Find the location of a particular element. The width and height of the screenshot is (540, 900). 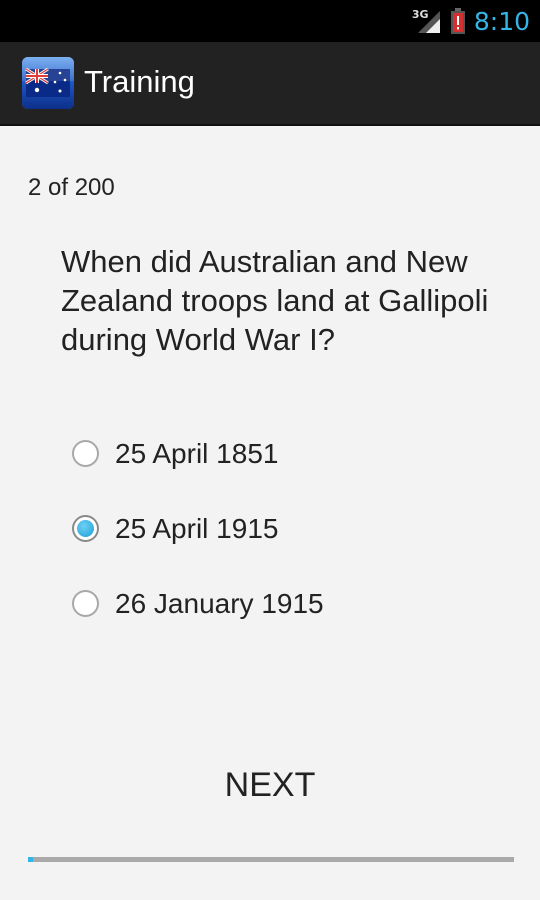

app-title: Training is located at coordinates (139, 81).